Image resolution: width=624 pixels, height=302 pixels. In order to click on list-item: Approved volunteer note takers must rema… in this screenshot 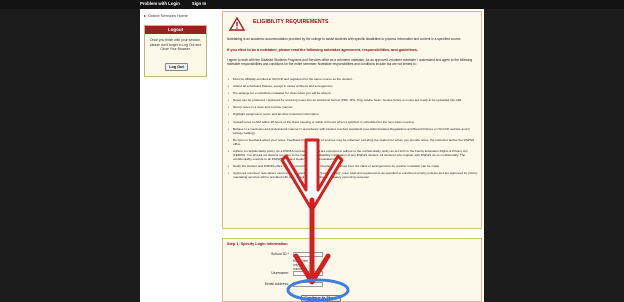, I will do `click(353, 175)`.